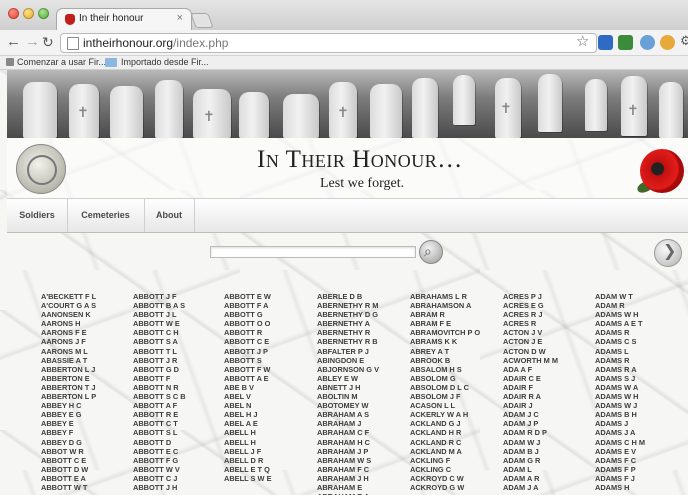 This screenshot has width=688, height=495. Describe the element at coordinates (640, 305) in the screenshot. I see `soldier-name-link: ADAM R` at that location.